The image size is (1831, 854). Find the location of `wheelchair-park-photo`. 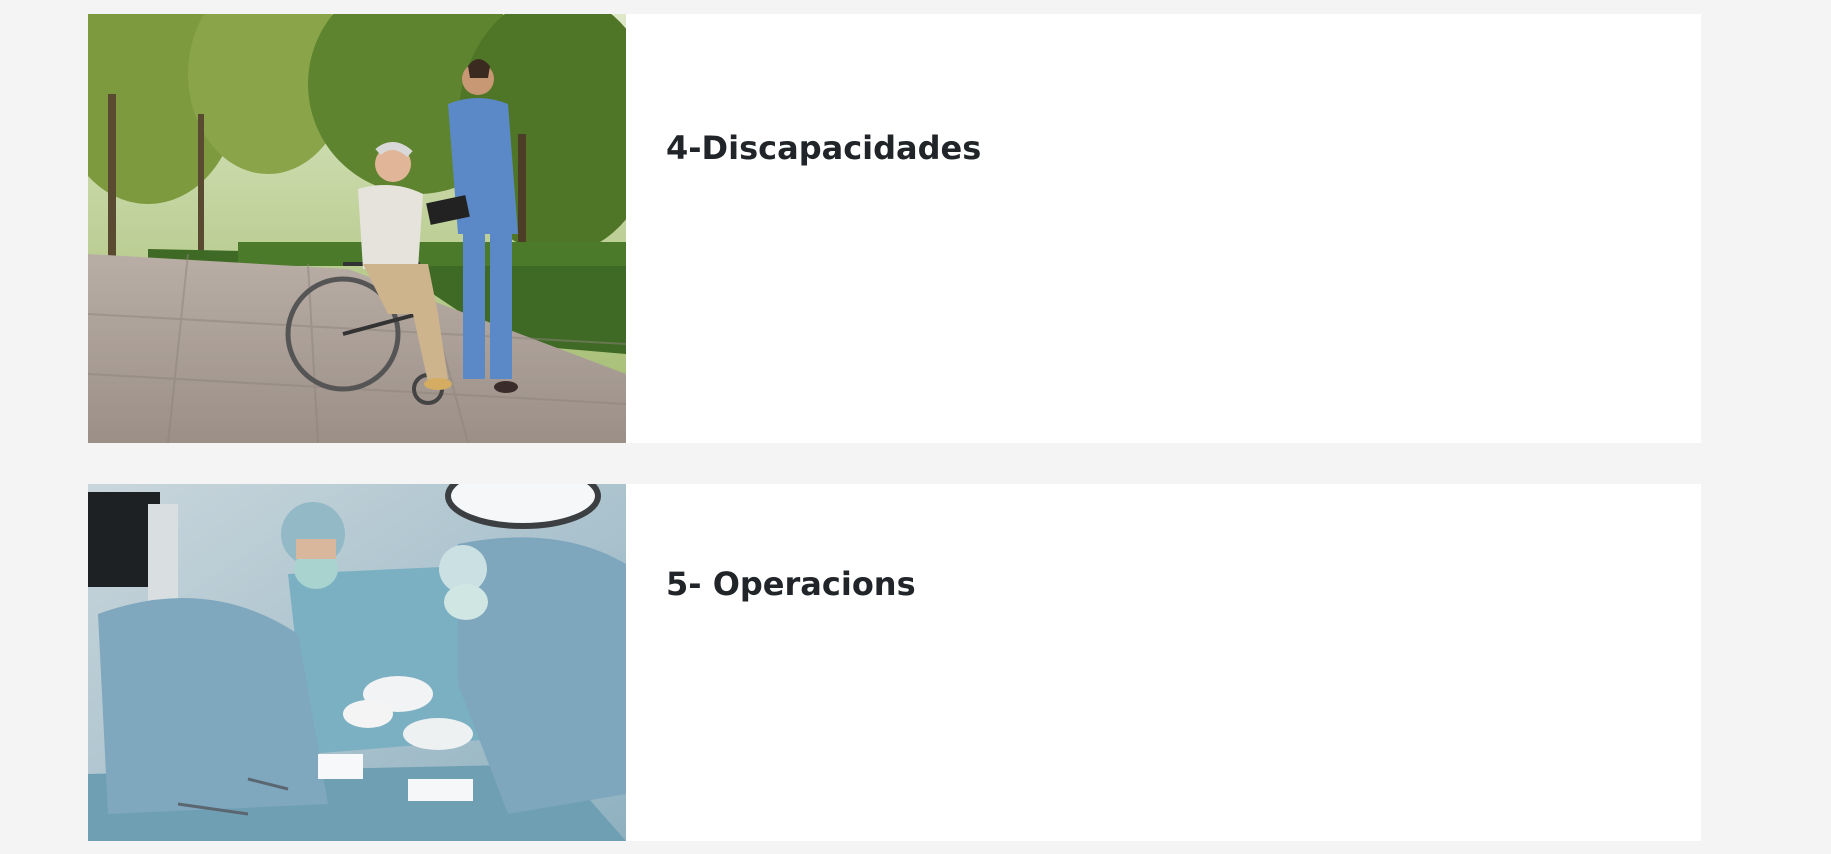

wheelchair-park-photo is located at coordinates (357, 228).